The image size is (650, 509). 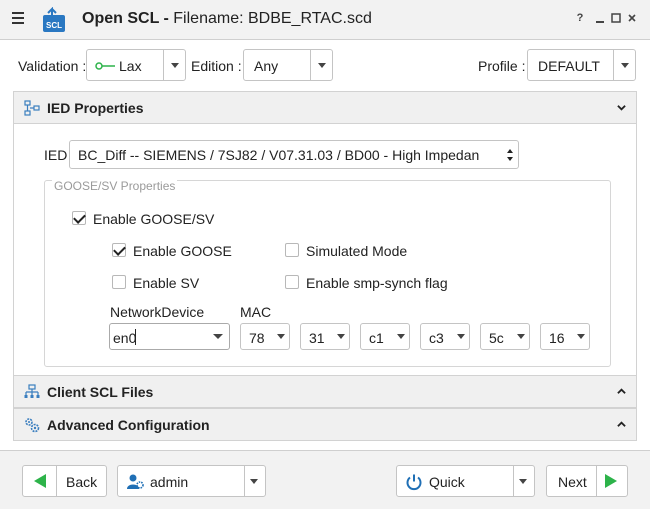 I want to click on title-bar: SCL Open SCL - Filename: BDBE_RTAC.scd ?, so click(x=325, y=20).